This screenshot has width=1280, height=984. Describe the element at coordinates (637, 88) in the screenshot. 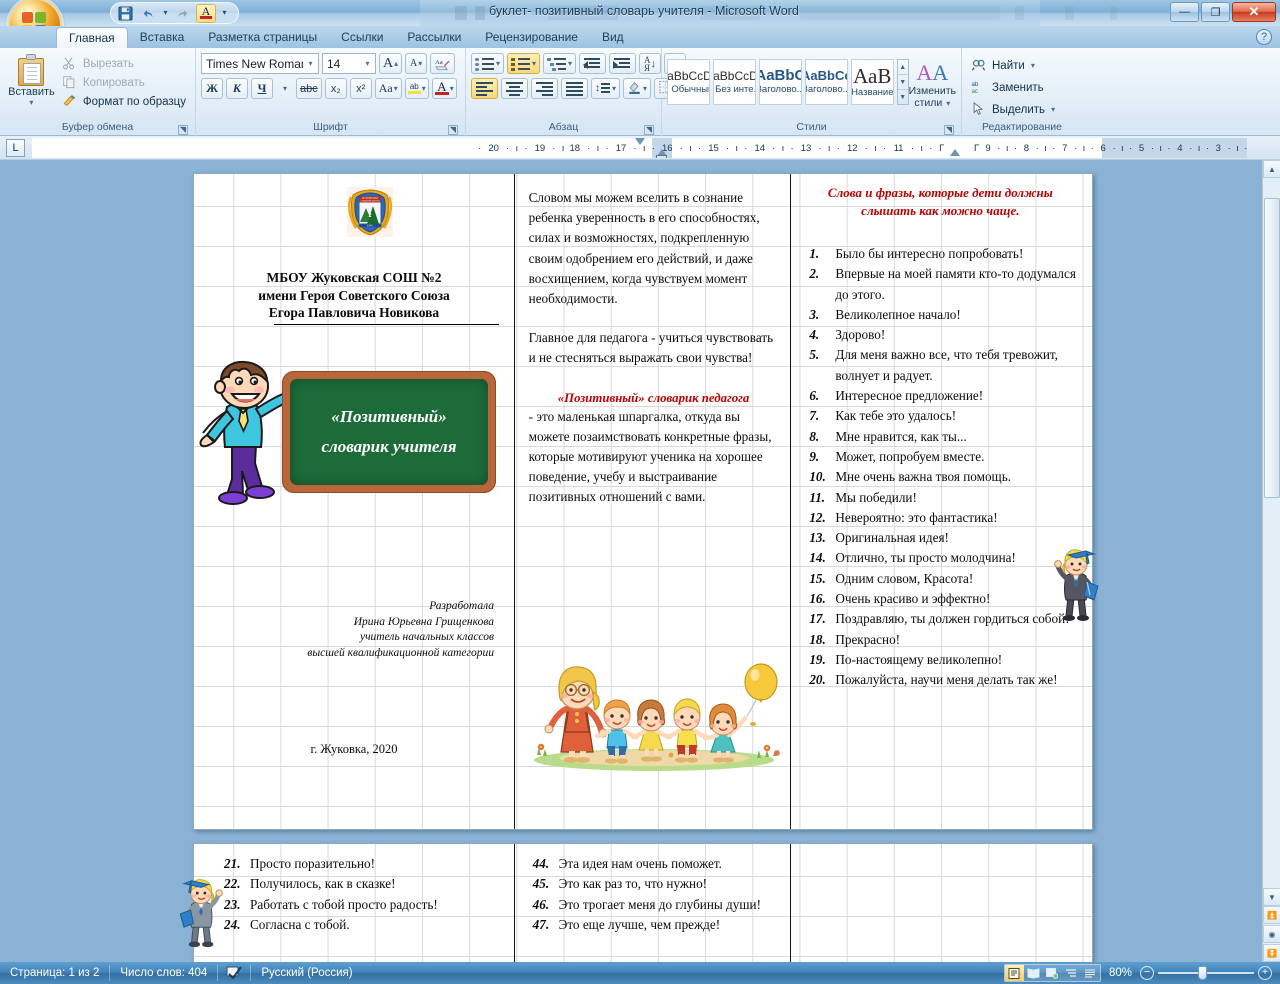

I see `shading-button: ▾` at that location.